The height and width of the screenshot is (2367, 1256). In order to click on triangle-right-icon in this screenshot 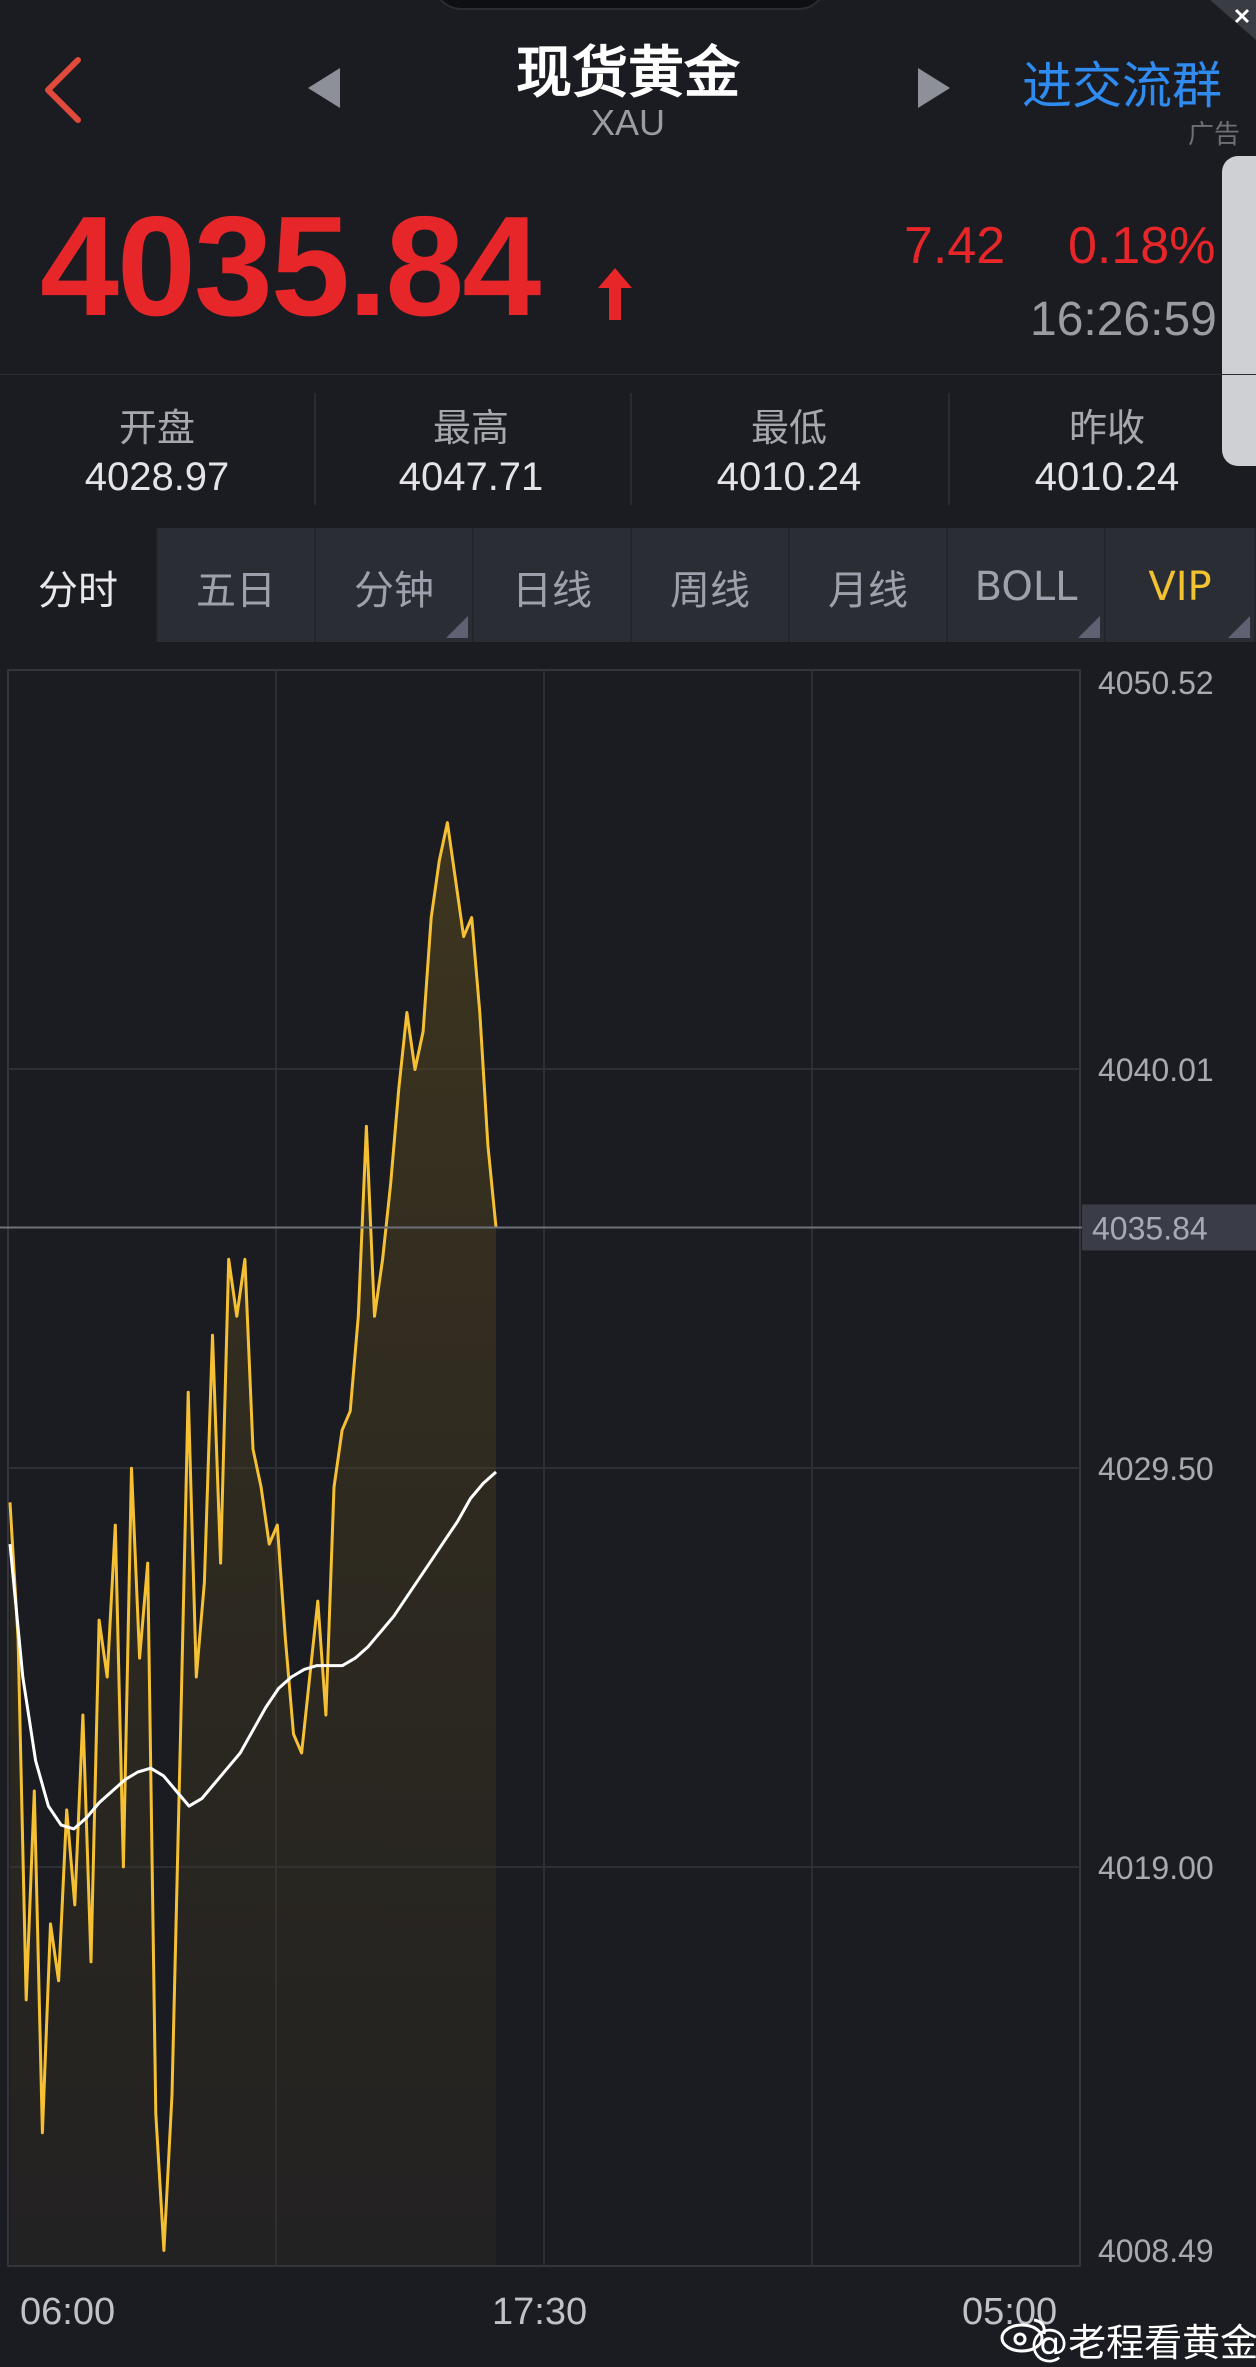, I will do `click(934, 88)`.